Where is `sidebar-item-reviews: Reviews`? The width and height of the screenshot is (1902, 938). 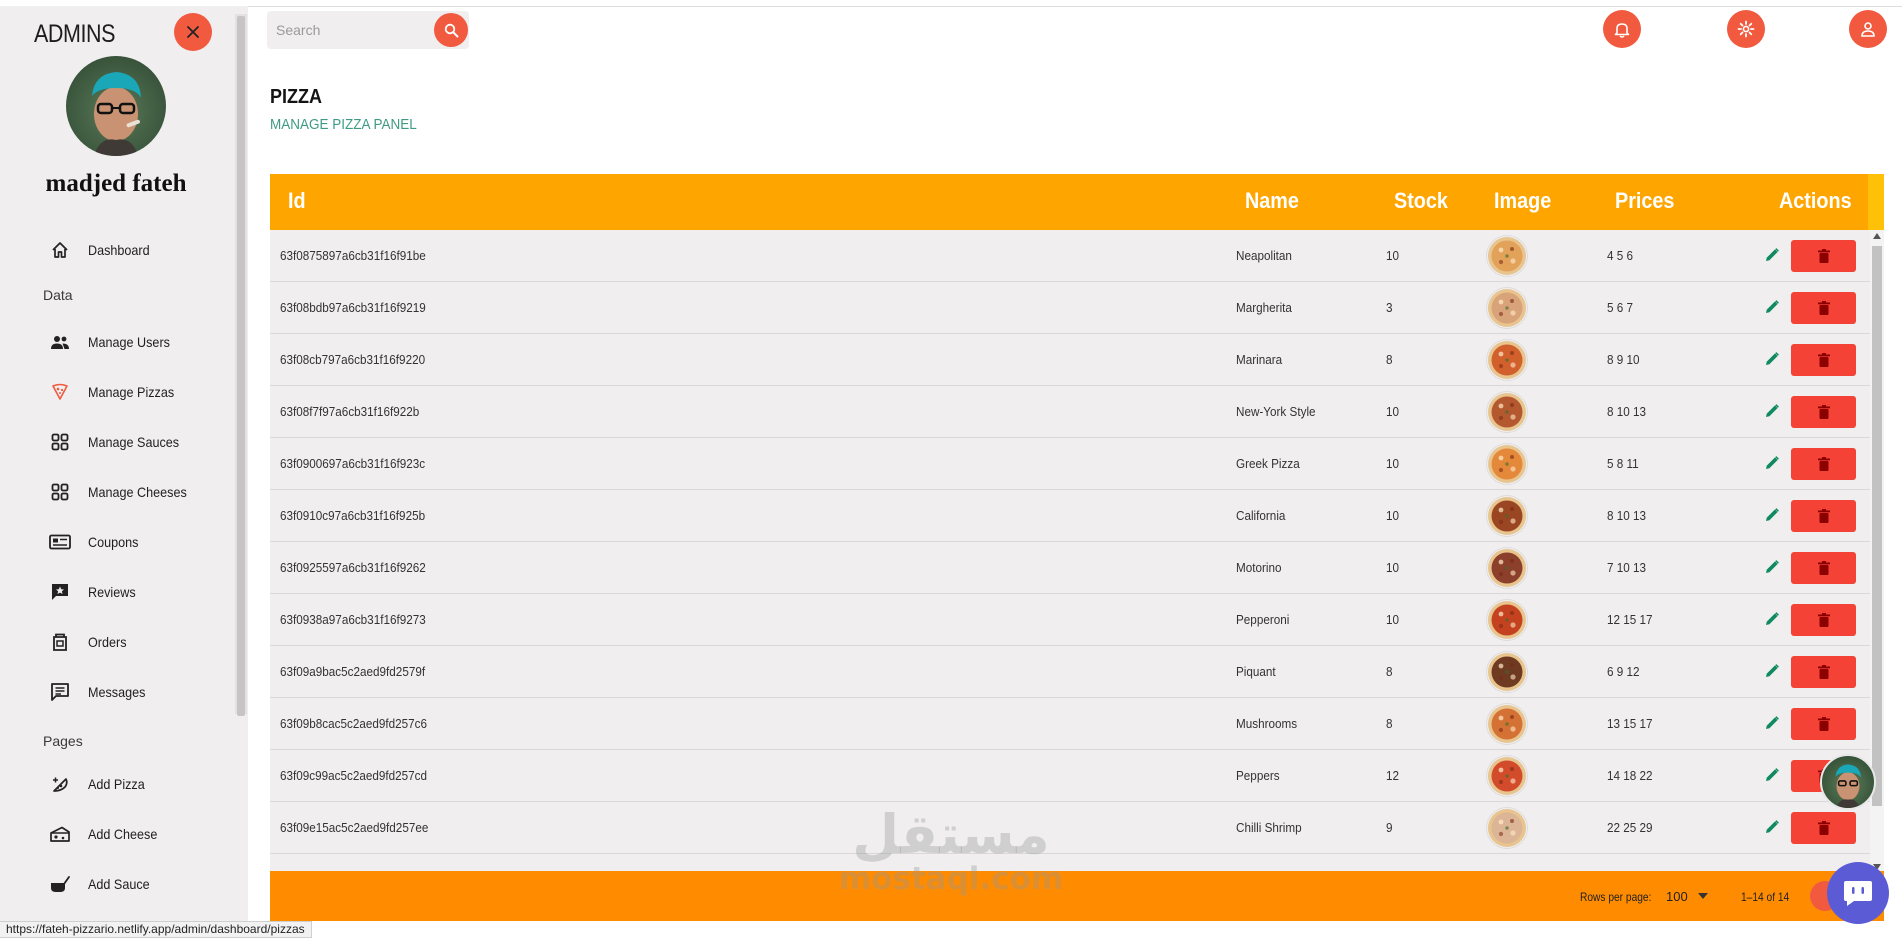
sidebar-item-reviews: Reviews is located at coordinates (94, 592).